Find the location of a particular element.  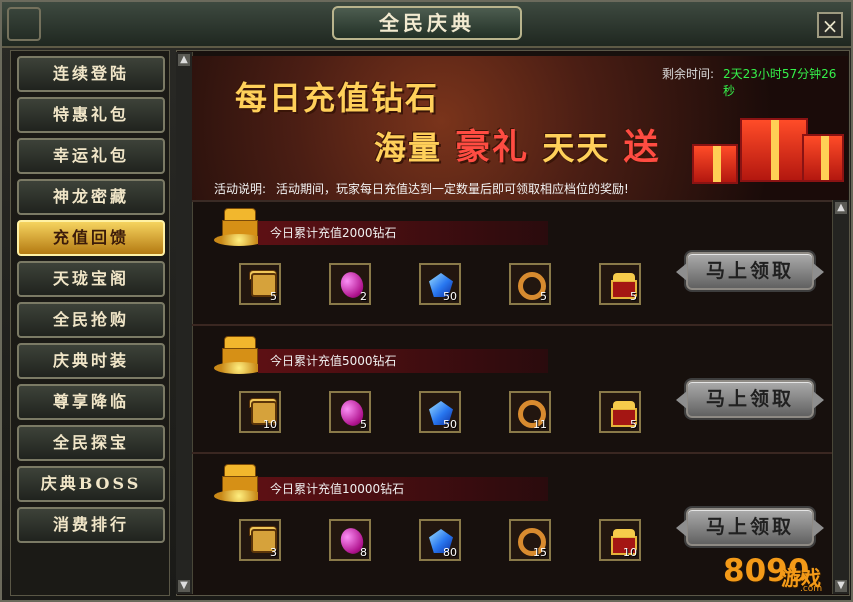

banner-headline-1: 每日充值钻石 is located at coordinates (337, 98).